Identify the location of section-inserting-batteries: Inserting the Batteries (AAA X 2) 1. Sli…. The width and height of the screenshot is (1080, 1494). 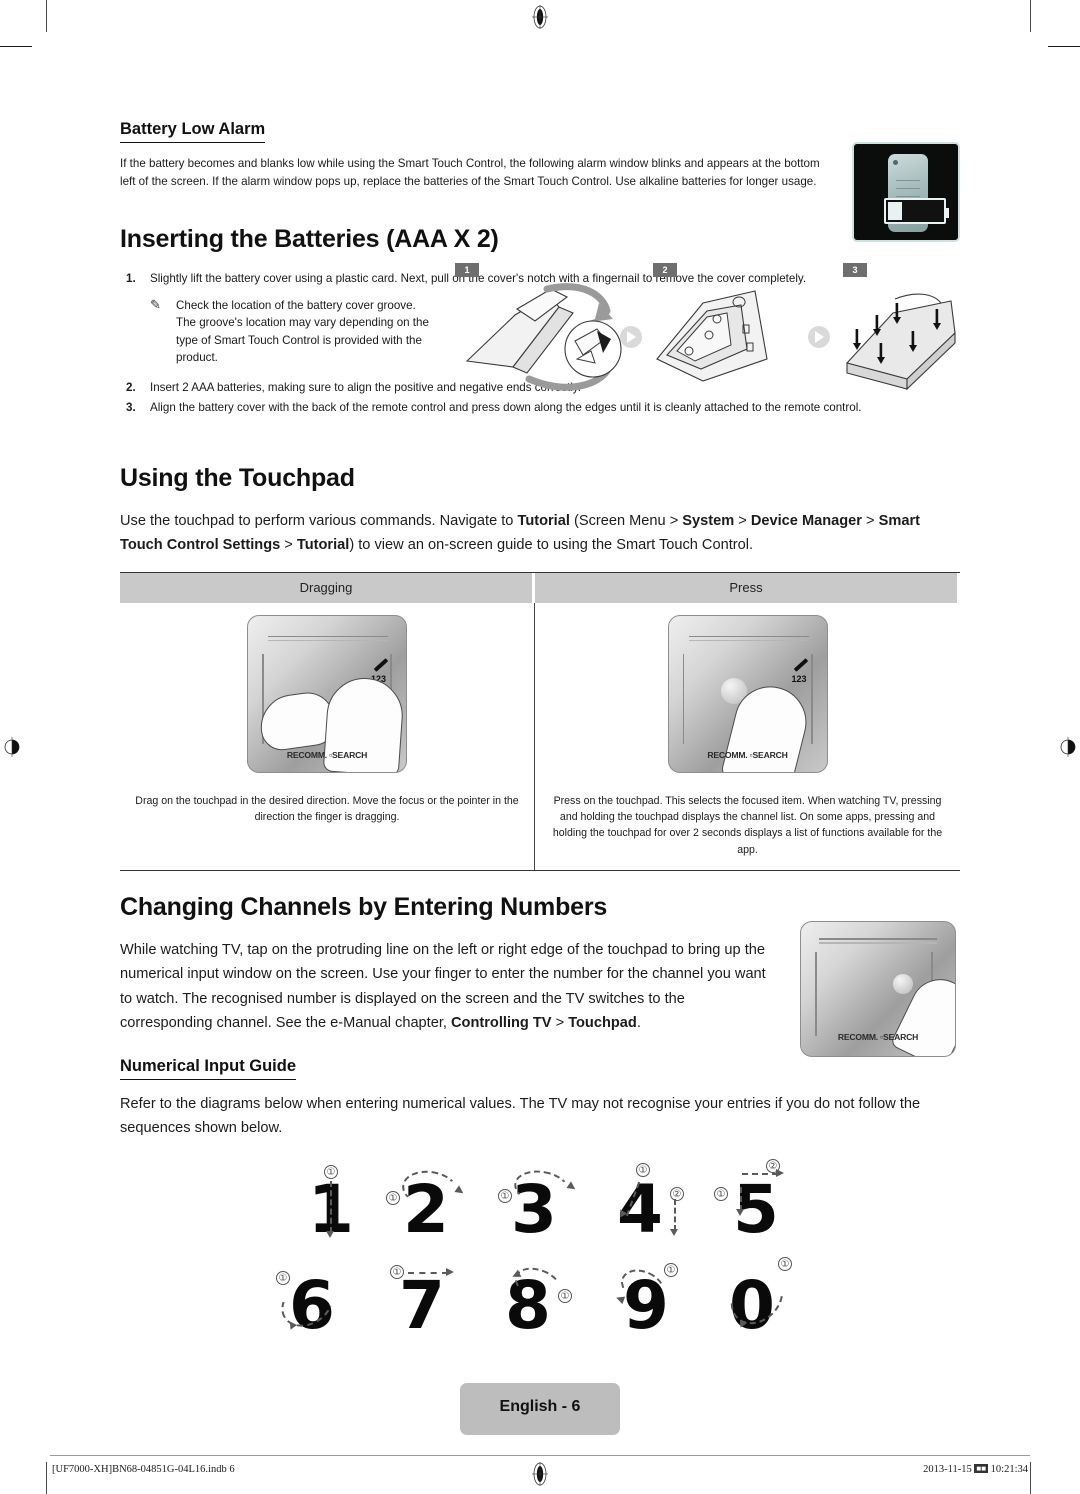
(540, 320).